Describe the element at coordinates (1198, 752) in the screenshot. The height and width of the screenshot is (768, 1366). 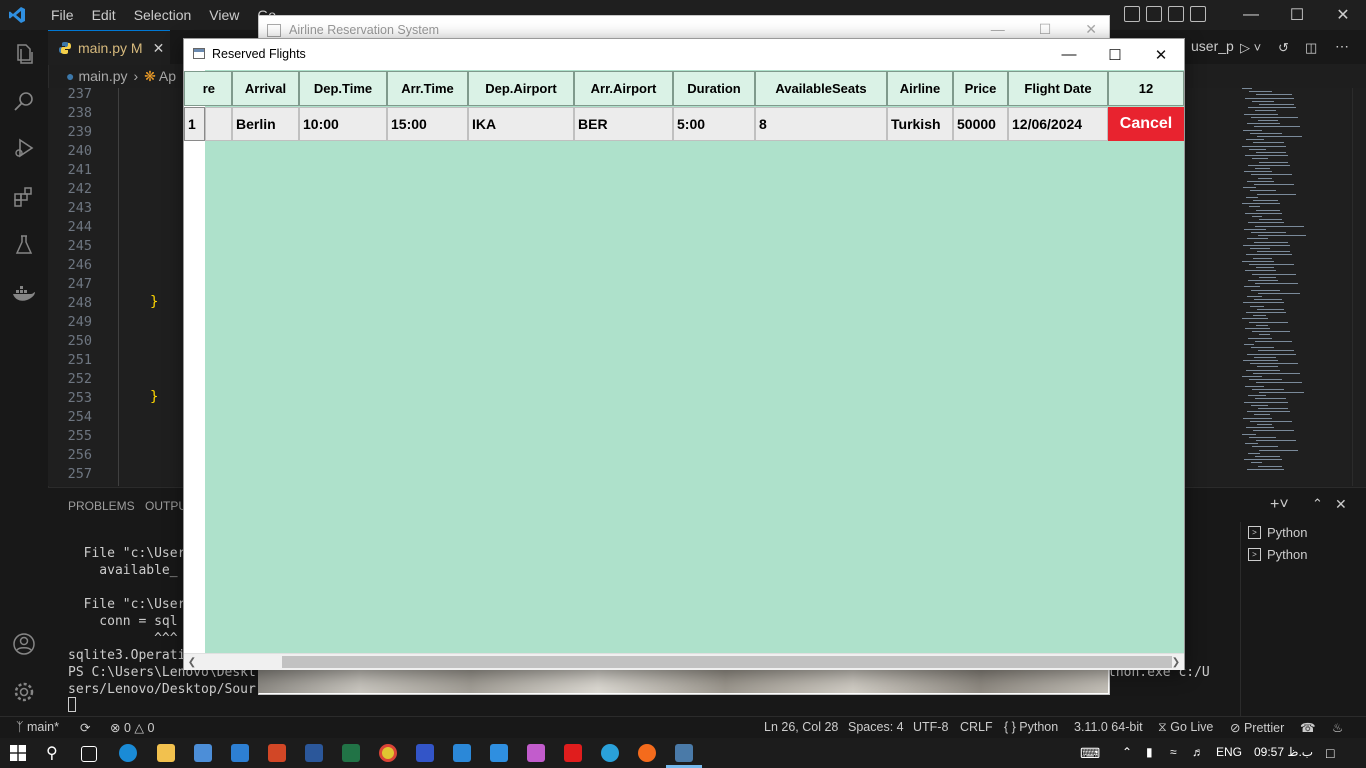
I see `volume-icon: ♬` at that location.